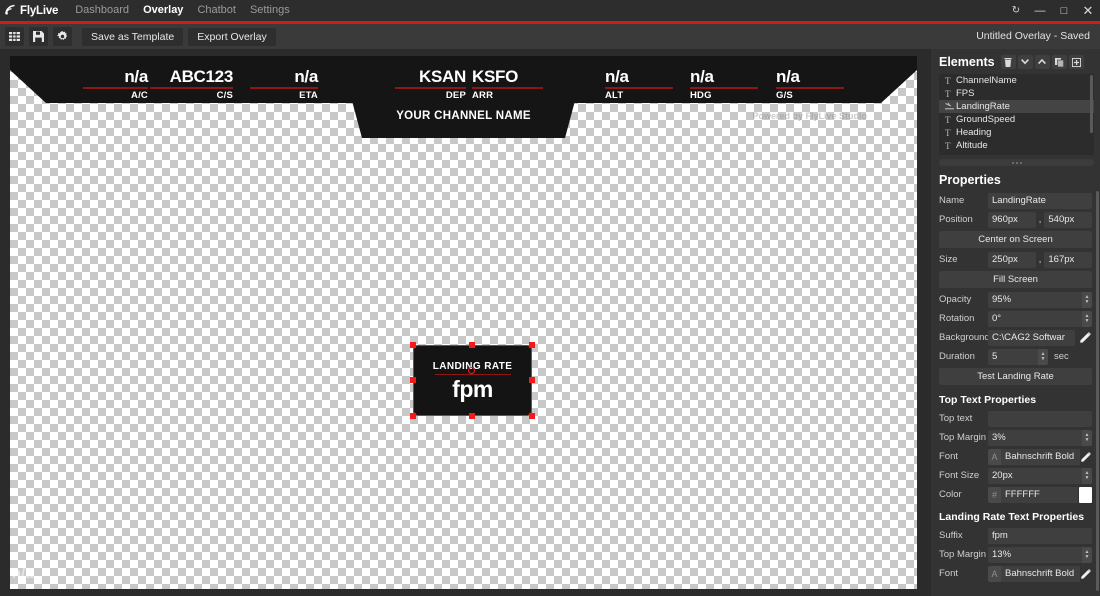 The image size is (1100, 596). Describe the element at coordinates (1016, 132) in the screenshot. I see `element-row-heading: T Heading` at that location.